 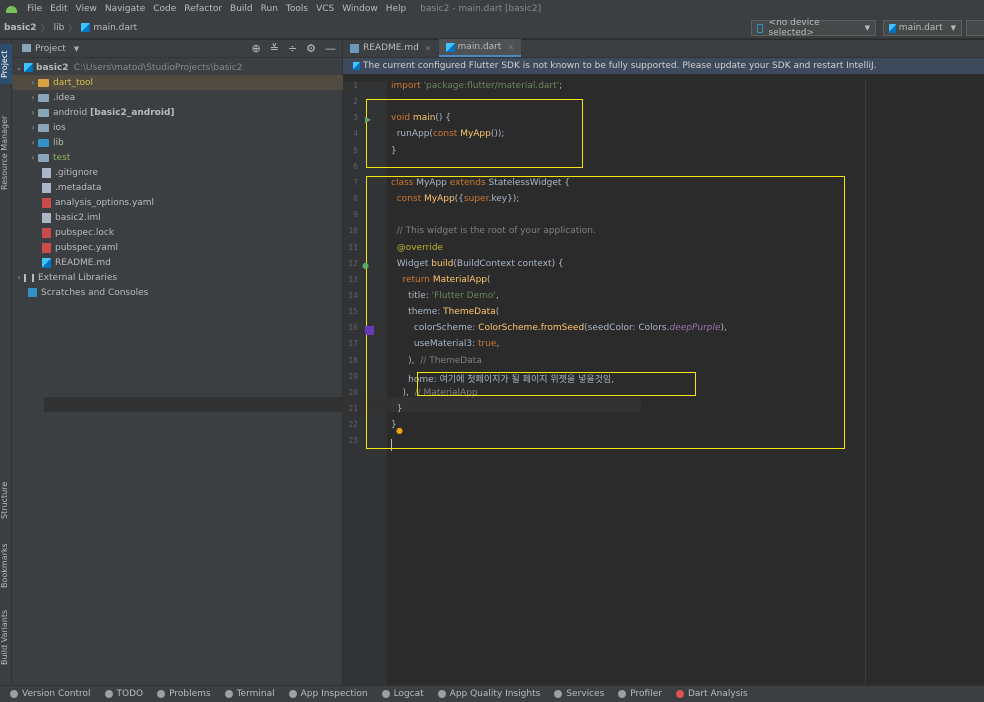 What do you see at coordinates (6, 565) in the screenshot?
I see `bookmarks-tab: Bookmarks` at bounding box center [6, 565].